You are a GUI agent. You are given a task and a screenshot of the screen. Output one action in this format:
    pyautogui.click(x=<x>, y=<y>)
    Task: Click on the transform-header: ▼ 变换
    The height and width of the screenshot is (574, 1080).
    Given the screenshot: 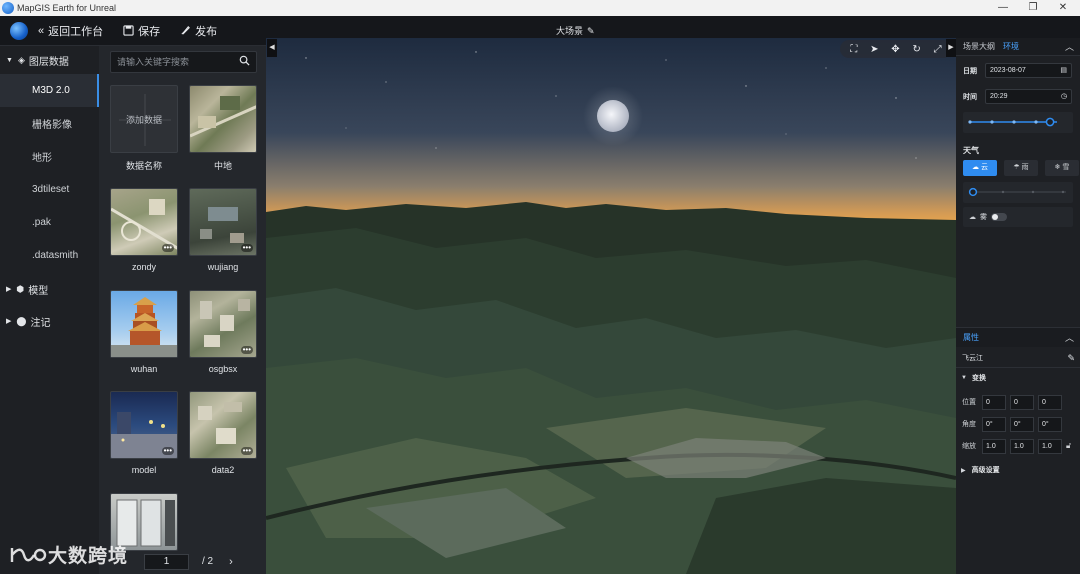 What is the action you would take?
    pyautogui.click(x=973, y=378)
    